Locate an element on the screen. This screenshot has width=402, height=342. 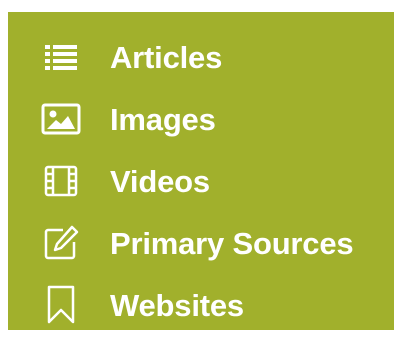
menu-item-label: Articles is located at coordinates (166, 57).